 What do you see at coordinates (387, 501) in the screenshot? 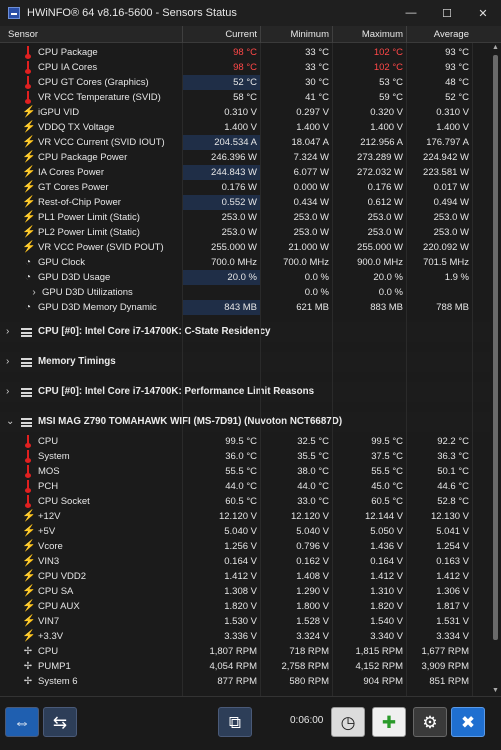
I see `sensor-maximum-value: 60.5 °C` at bounding box center [387, 501].